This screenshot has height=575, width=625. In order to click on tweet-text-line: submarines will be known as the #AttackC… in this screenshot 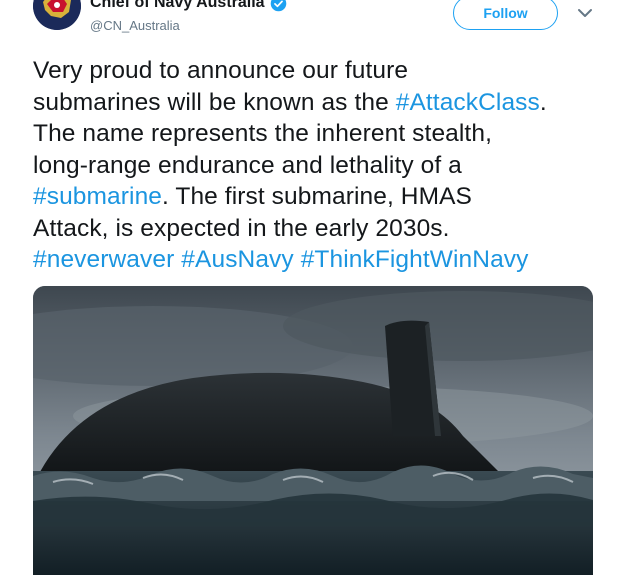, I will do `click(318, 103)`.